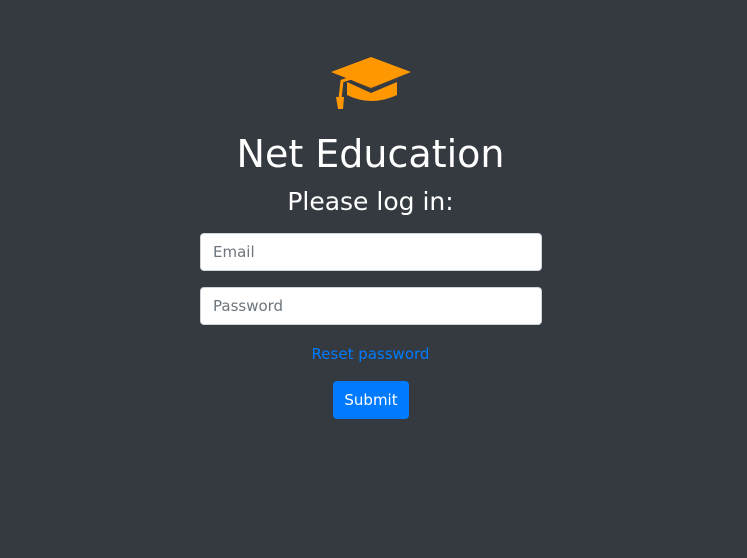 The height and width of the screenshot is (558, 747). Describe the element at coordinates (371, 306) in the screenshot. I see `password-field` at that location.